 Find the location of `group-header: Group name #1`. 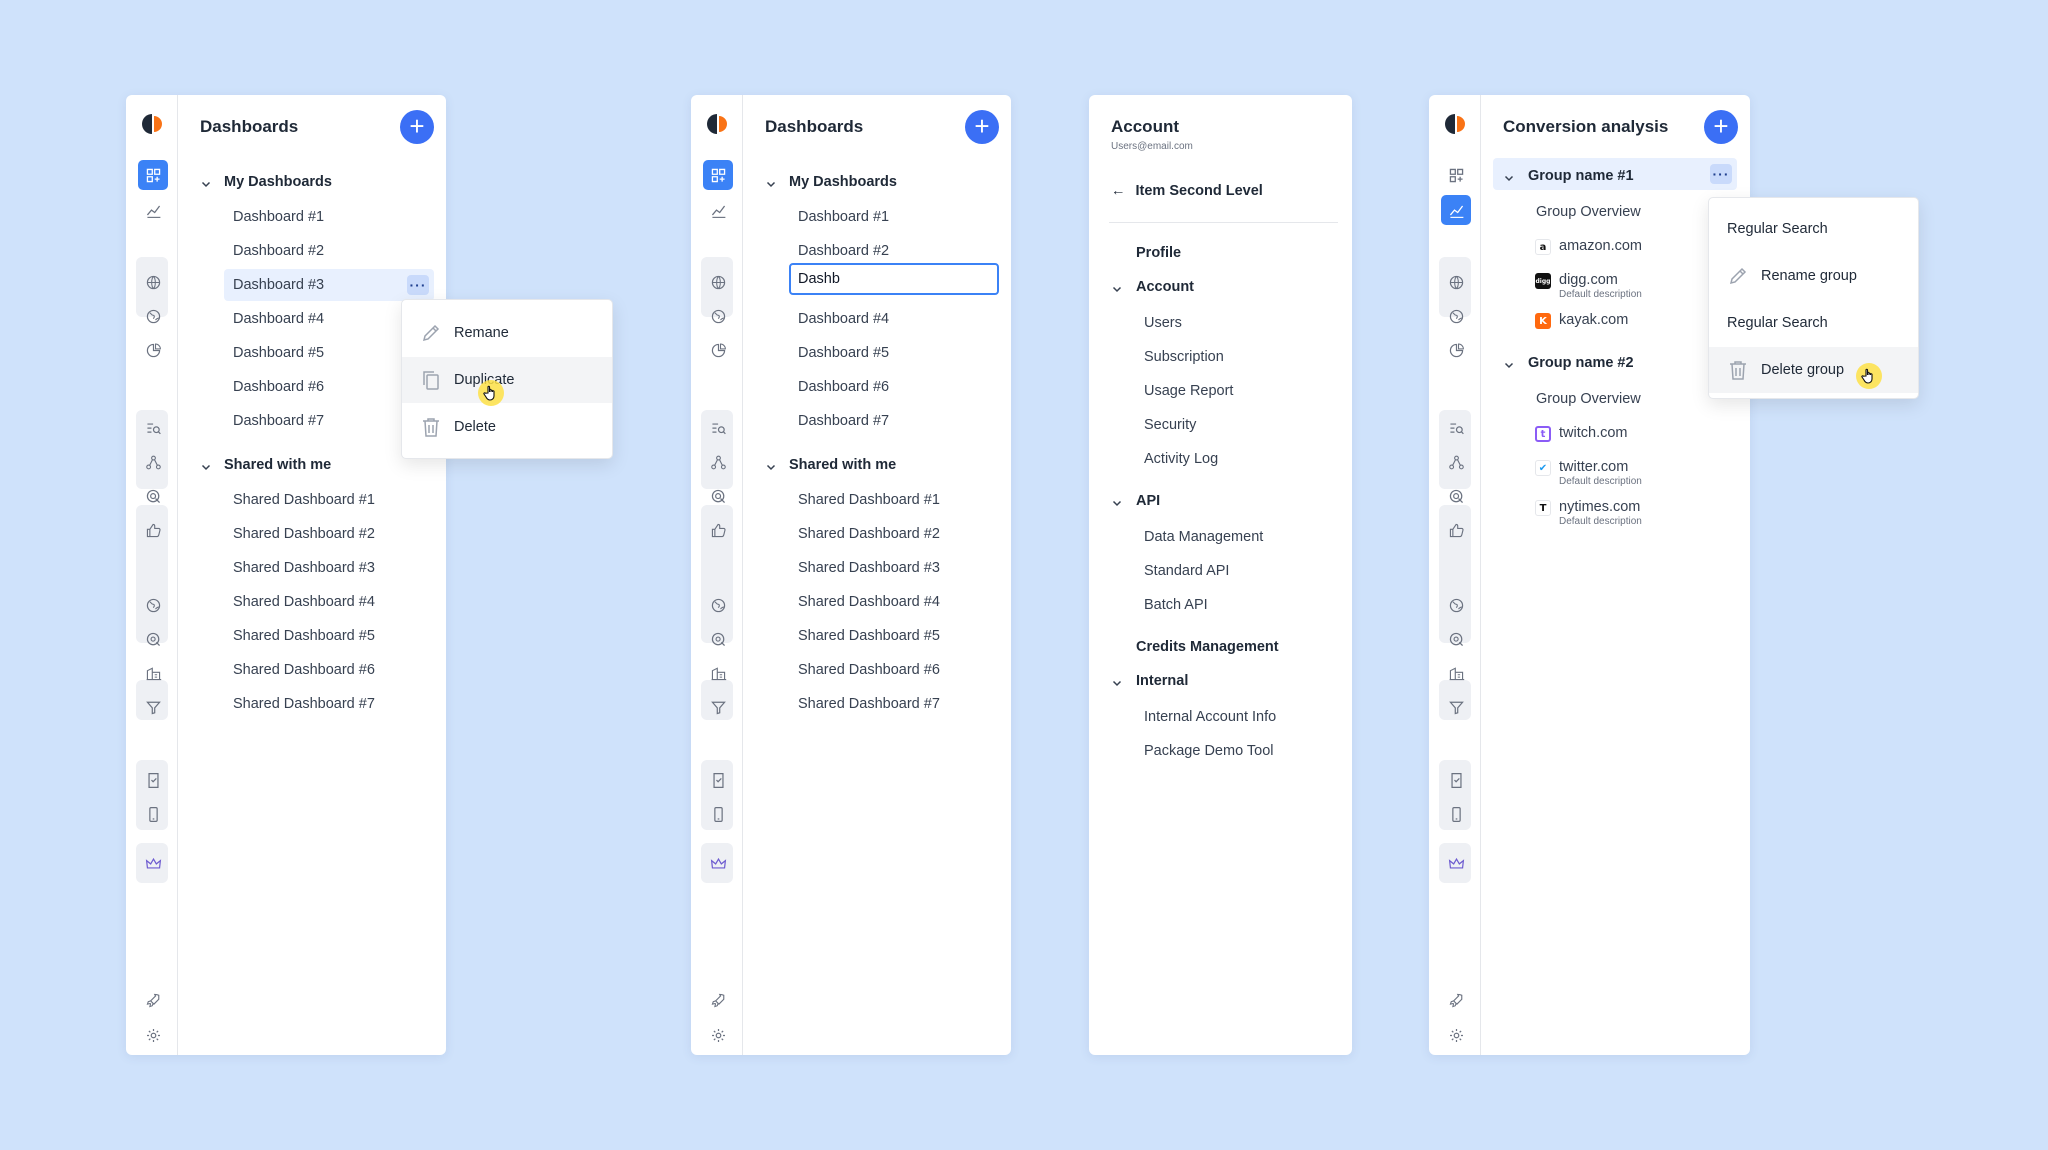

group-header: Group name #1 is located at coordinates (1581, 176).